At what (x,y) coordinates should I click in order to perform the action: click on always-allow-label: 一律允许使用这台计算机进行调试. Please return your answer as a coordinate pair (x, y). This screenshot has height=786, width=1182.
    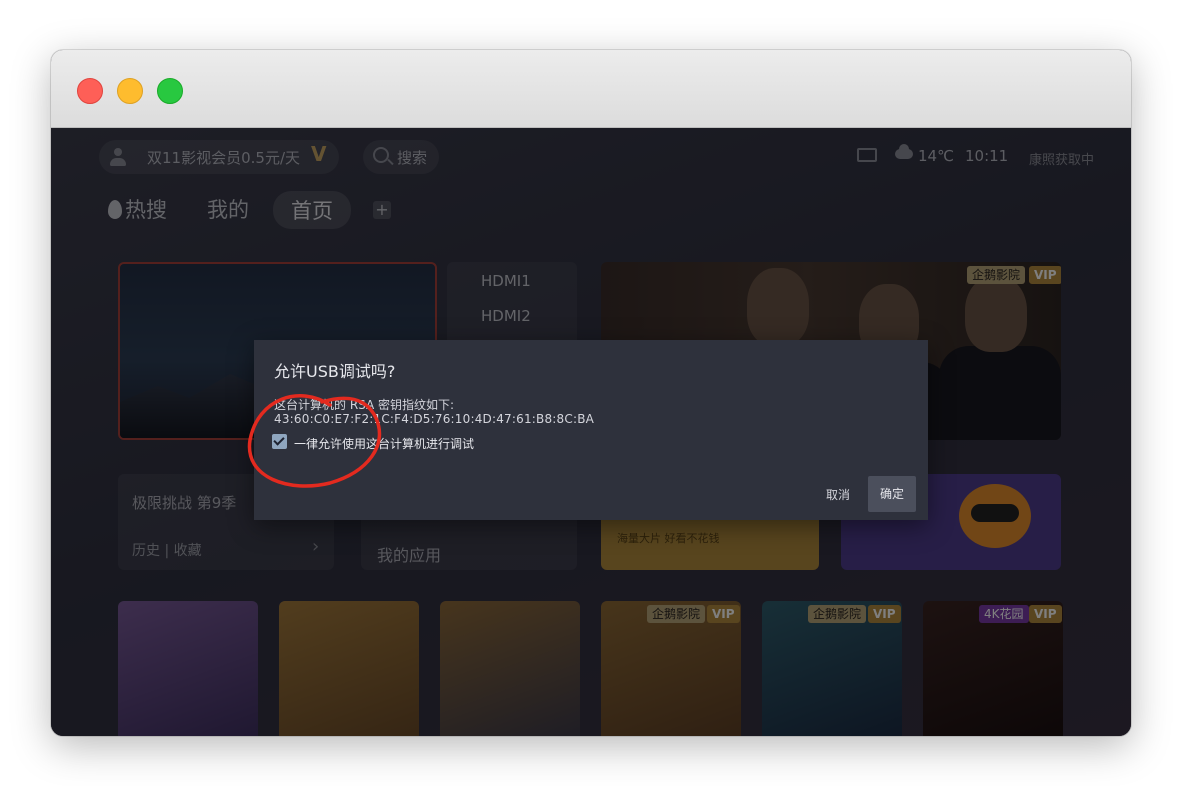
    Looking at the image, I should click on (384, 443).